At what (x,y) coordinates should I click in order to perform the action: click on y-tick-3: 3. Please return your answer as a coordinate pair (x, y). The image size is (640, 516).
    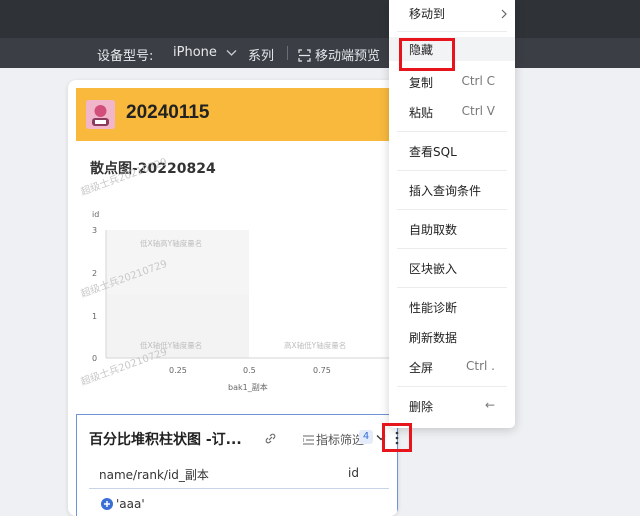
    Looking at the image, I should click on (94, 230).